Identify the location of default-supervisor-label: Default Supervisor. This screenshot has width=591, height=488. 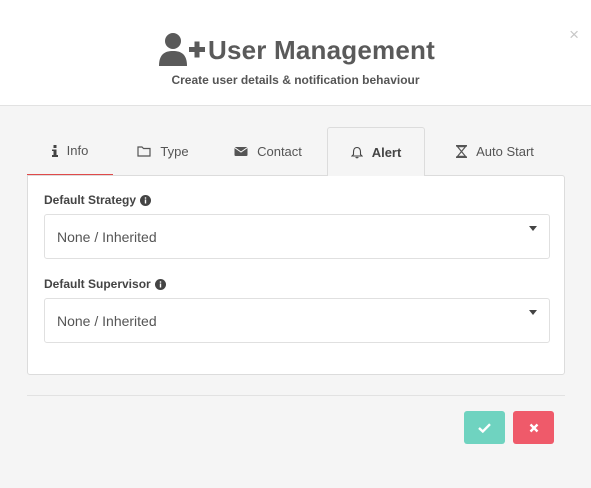
(105, 284).